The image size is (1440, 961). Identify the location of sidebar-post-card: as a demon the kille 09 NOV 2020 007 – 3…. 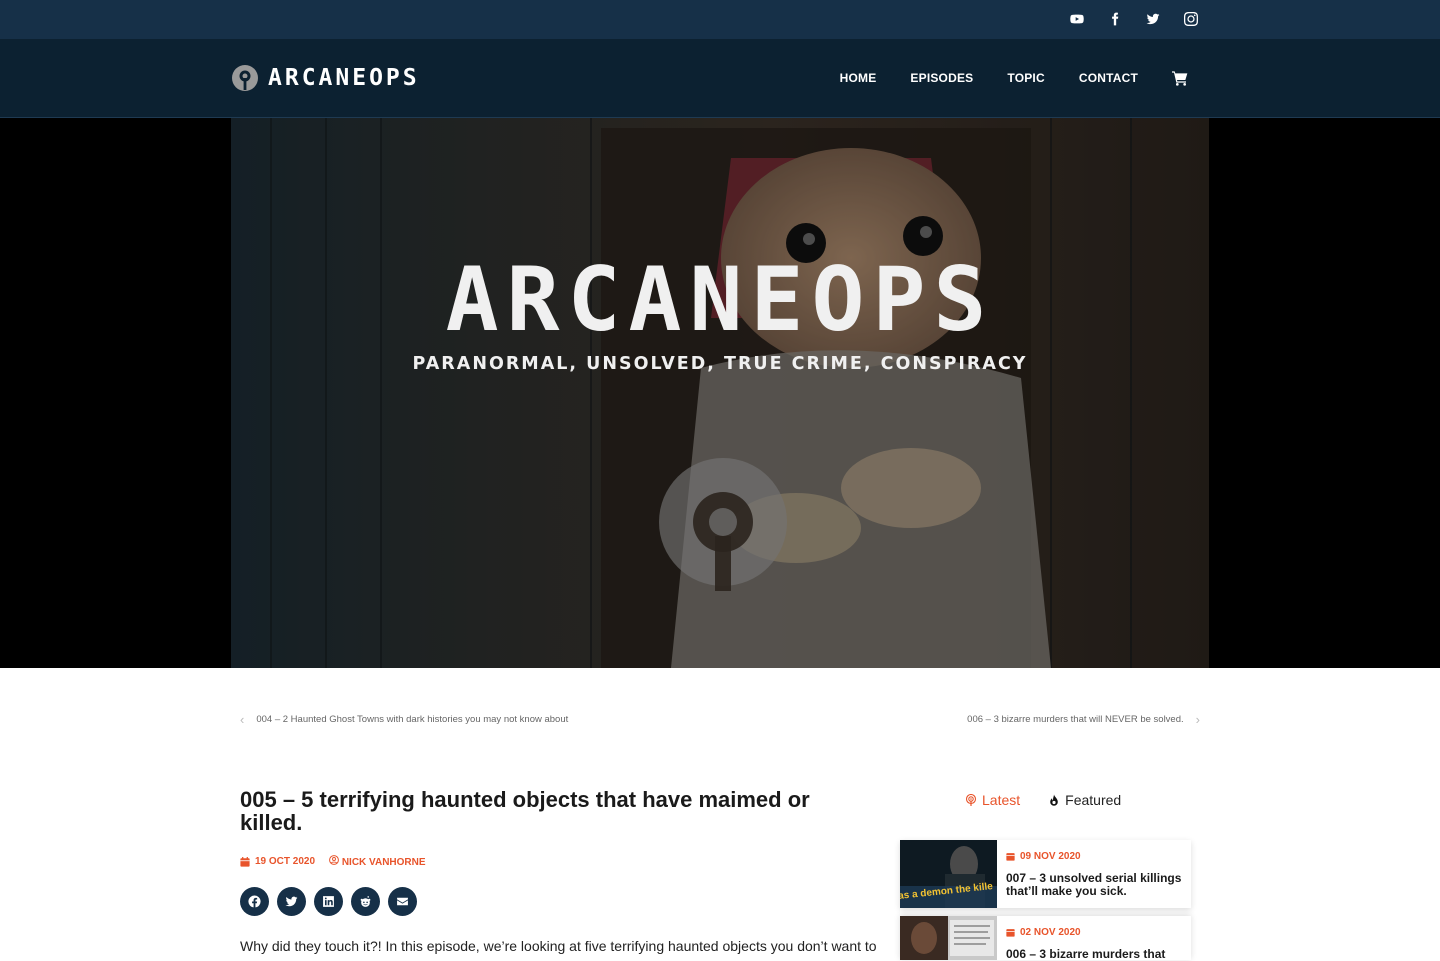
(1045, 874).